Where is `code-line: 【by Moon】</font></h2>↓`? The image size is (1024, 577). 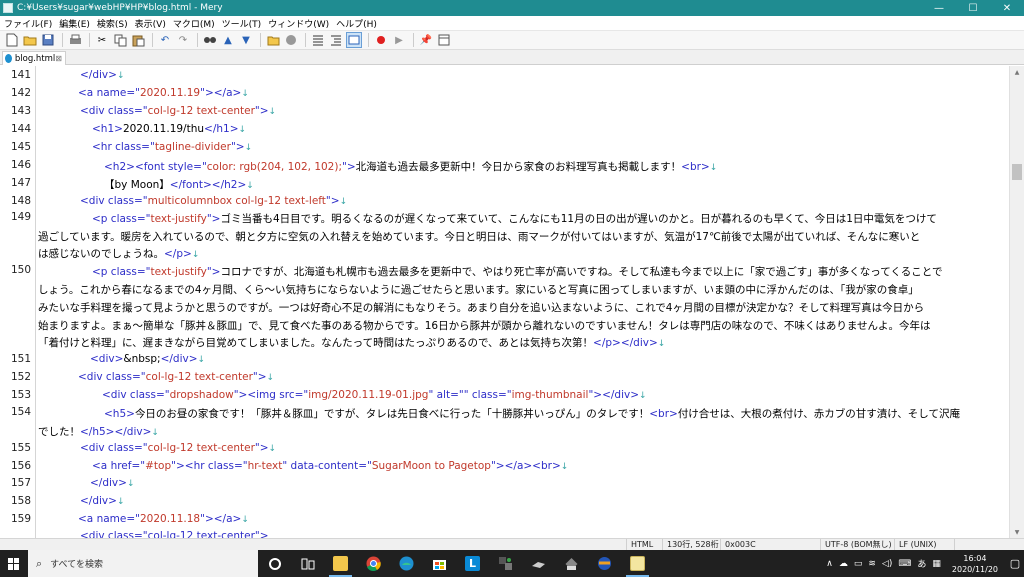 code-line: 【by Moon】</font></h2>↓ is located at coordinates (179, 184).